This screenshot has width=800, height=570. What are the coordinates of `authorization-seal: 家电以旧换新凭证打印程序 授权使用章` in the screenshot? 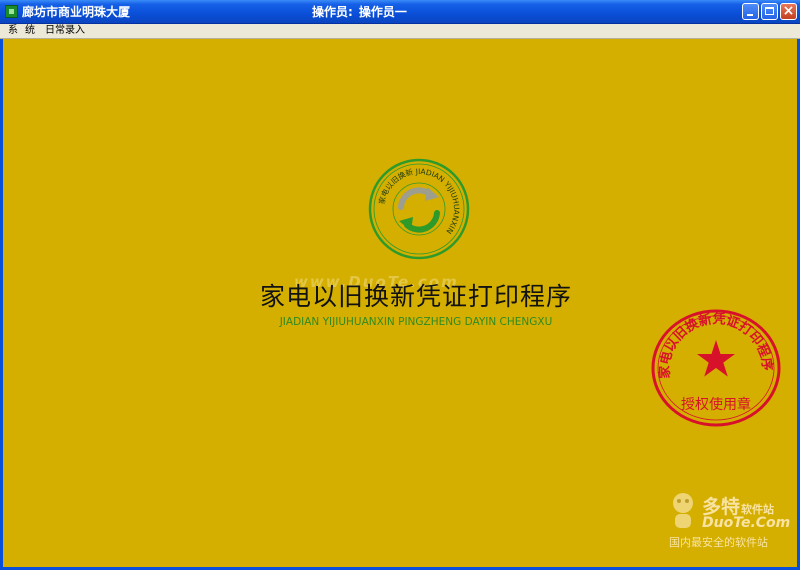 It's located at (716, 368).